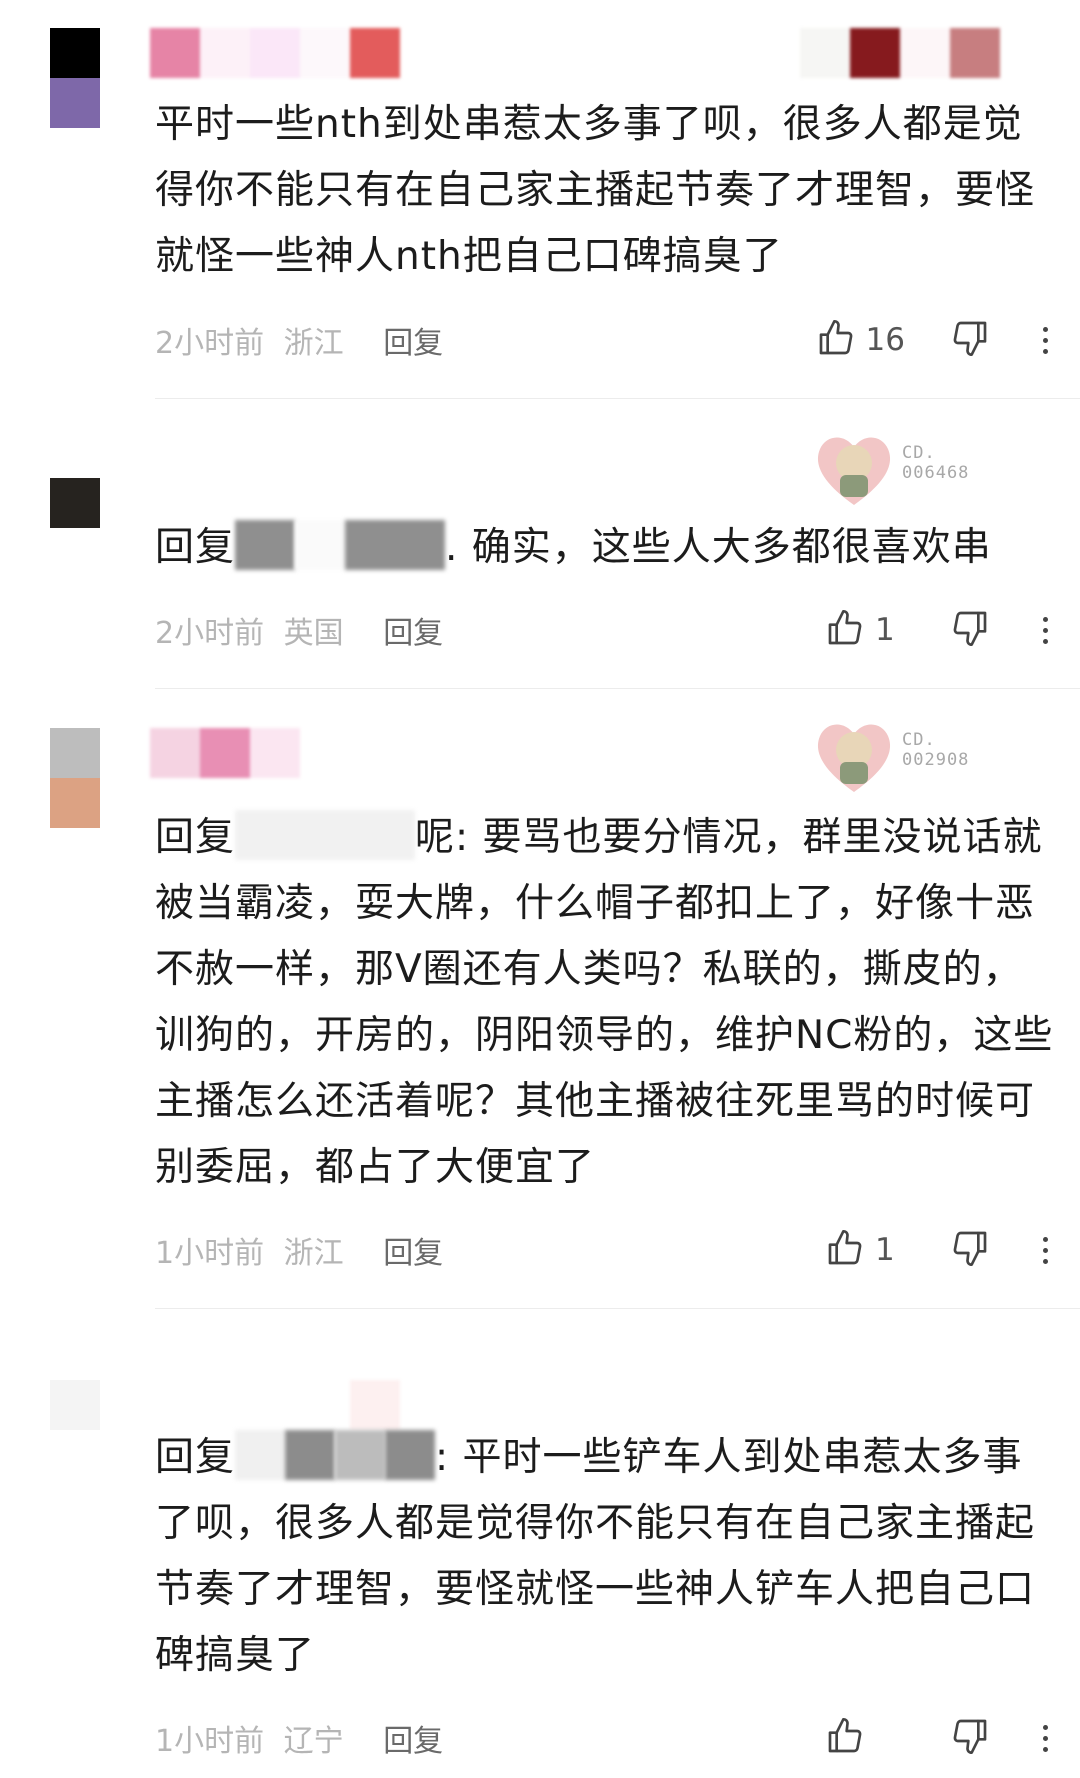 The height and width of the screenshot is (1778, 1080). I want to click on comment-text: 回复 . 确实，这些人大多都很喜欢串, so click(605, 548).